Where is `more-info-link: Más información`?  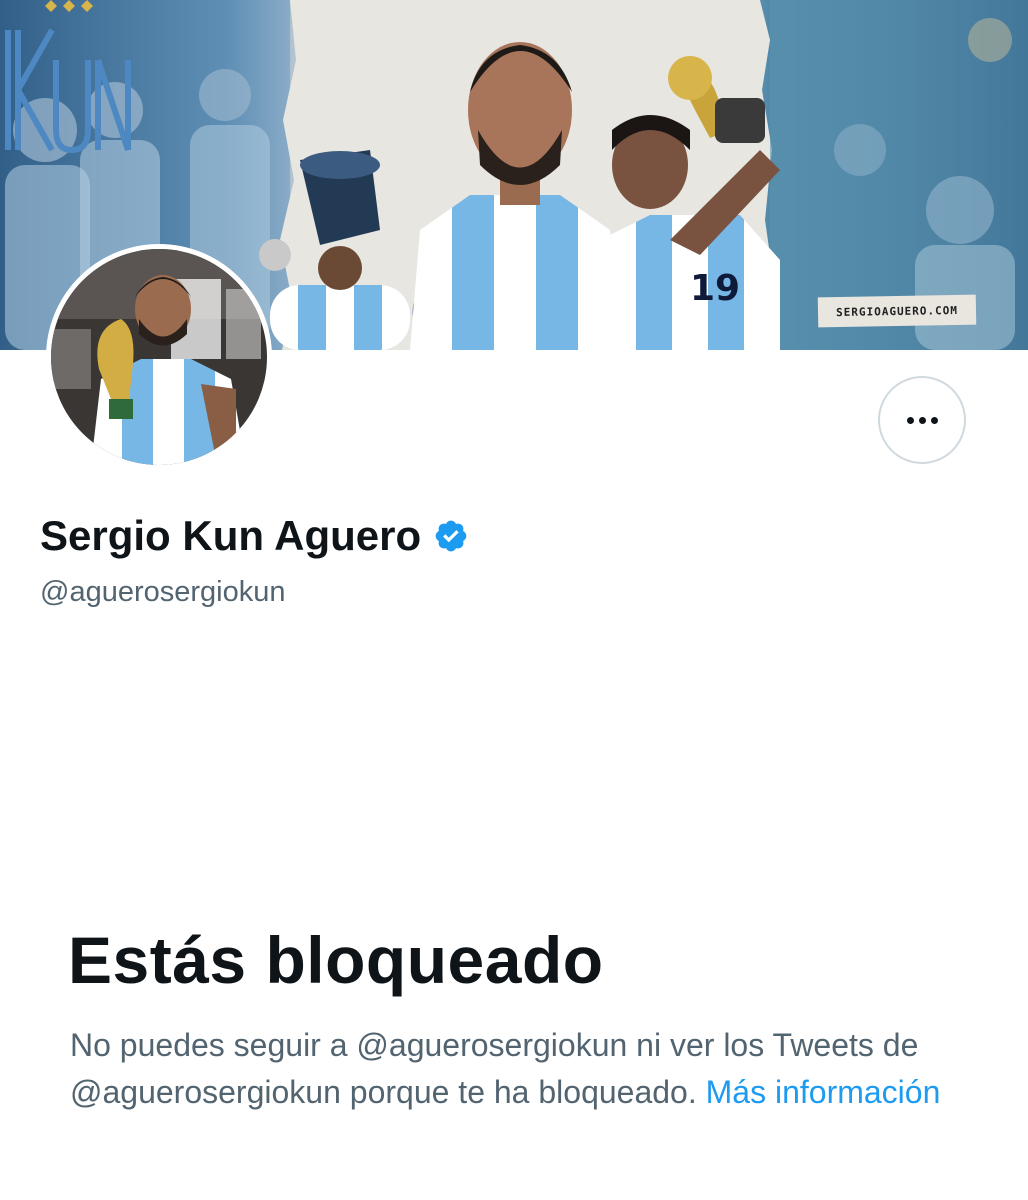 more-info-link: Más información is located at coordinates (823, 1092).